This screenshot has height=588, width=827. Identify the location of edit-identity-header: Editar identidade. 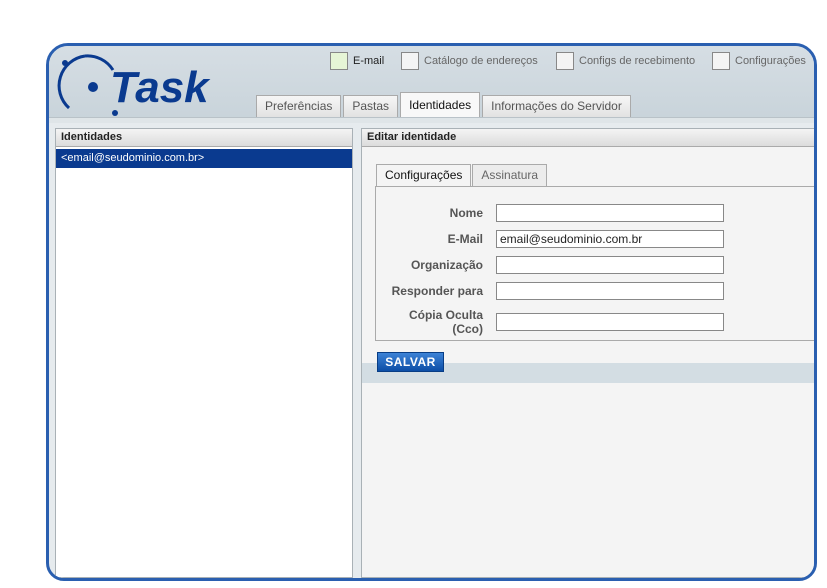
(588, 138).